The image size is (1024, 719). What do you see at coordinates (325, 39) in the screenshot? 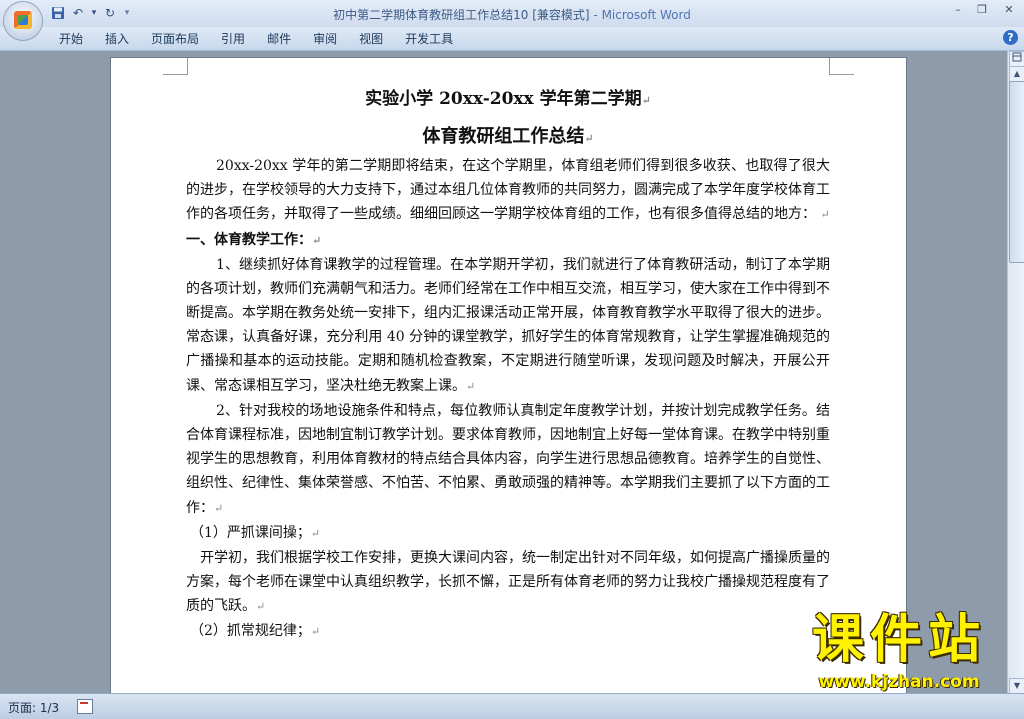
I see `tab-review: 审阅` at bounding box center [325, 39].